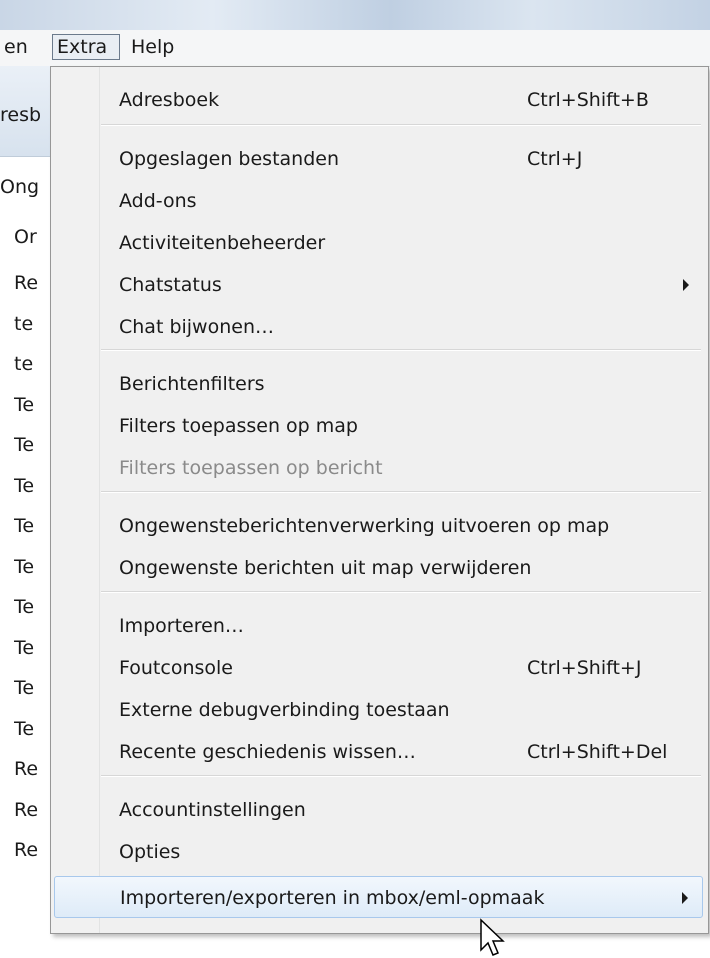  I want to click on menu-item-label: Externe debugverbinding toestaan, so click(284, 710).